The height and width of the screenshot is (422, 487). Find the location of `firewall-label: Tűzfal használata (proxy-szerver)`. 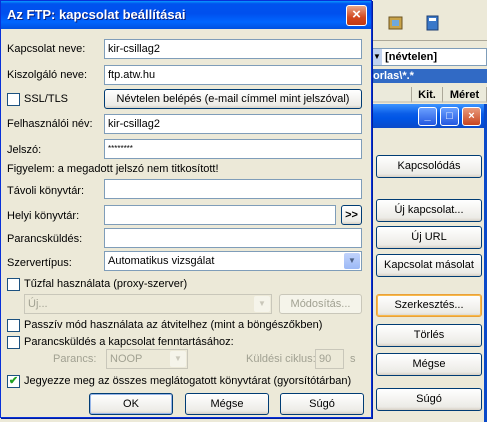

firewall-label: Tűzfal használata (proxy-szerver) is located at coordinates (106, 284).